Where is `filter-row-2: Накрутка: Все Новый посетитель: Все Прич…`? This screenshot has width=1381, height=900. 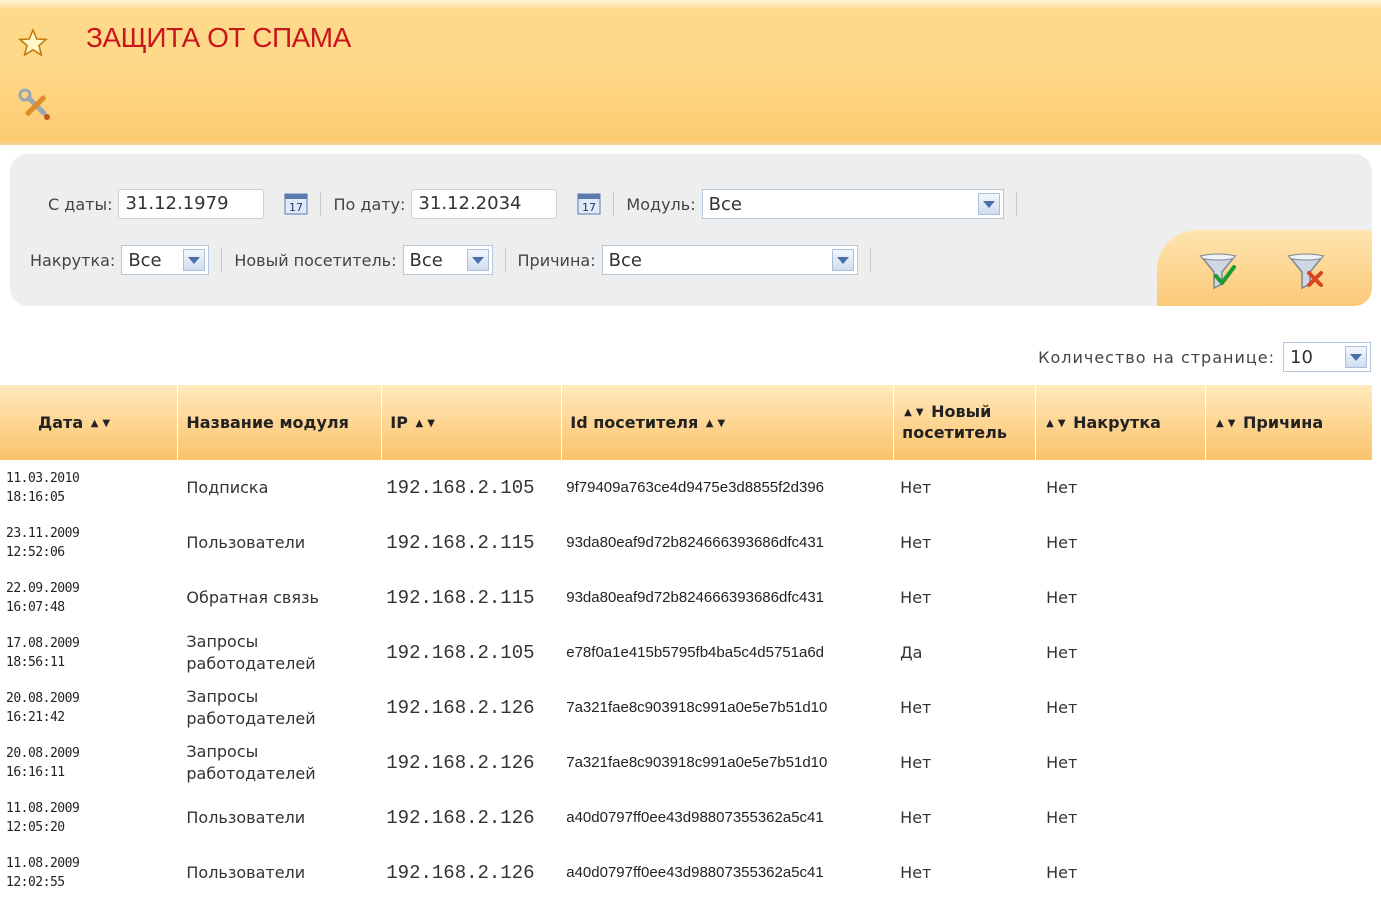
filter-row-2: Накрутка: Все Новый посетитель: Все Прич… is located at coordinates (456, 260).